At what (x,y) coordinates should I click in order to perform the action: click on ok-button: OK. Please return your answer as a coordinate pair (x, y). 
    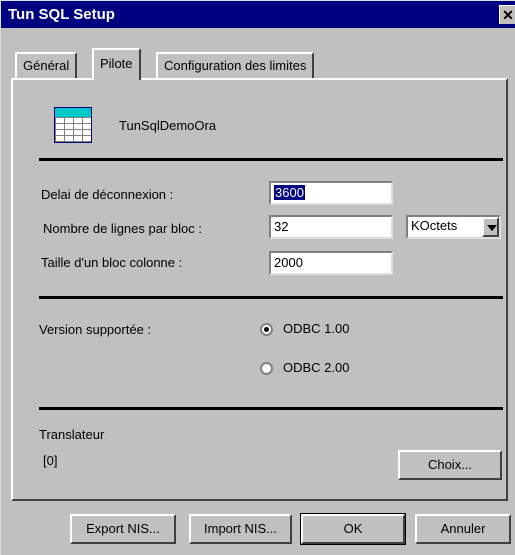
    Looking at the image, I should click on (353, 529).